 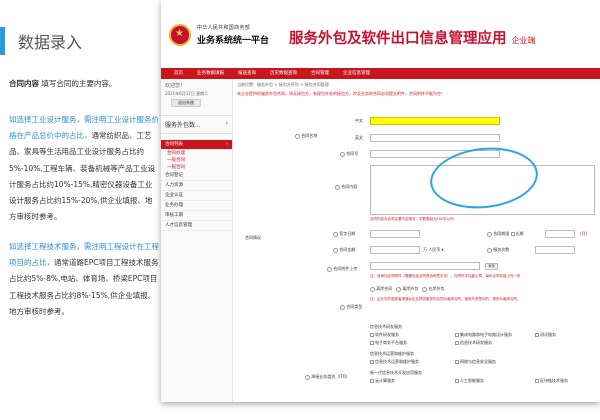 What do you see at coordinates (483, 335) in the screenshot?
I see `ito-item-ic-design: 集成电路和电子电路设计服务` at bounding box center [483, 335].